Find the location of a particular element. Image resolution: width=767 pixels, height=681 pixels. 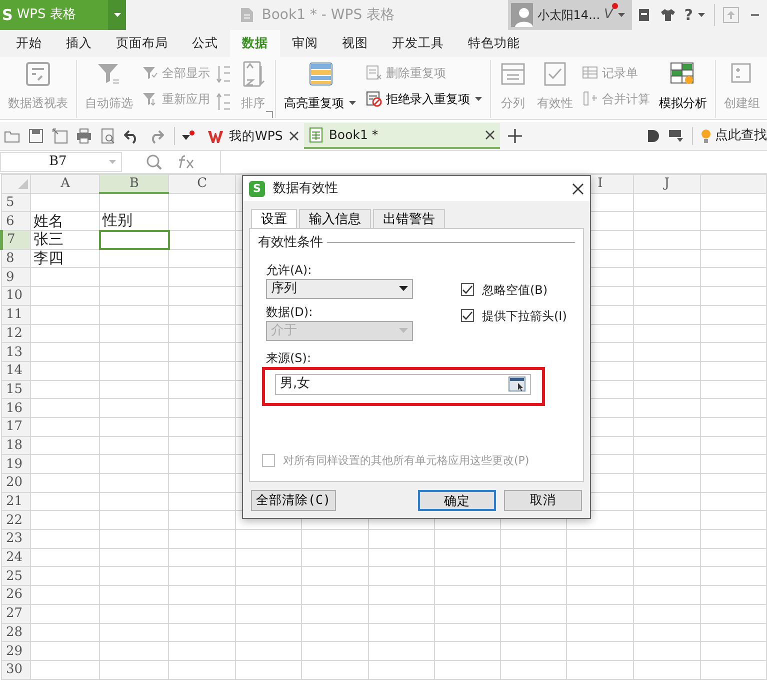

d-shape-icon is located at coordinates (653, 136).